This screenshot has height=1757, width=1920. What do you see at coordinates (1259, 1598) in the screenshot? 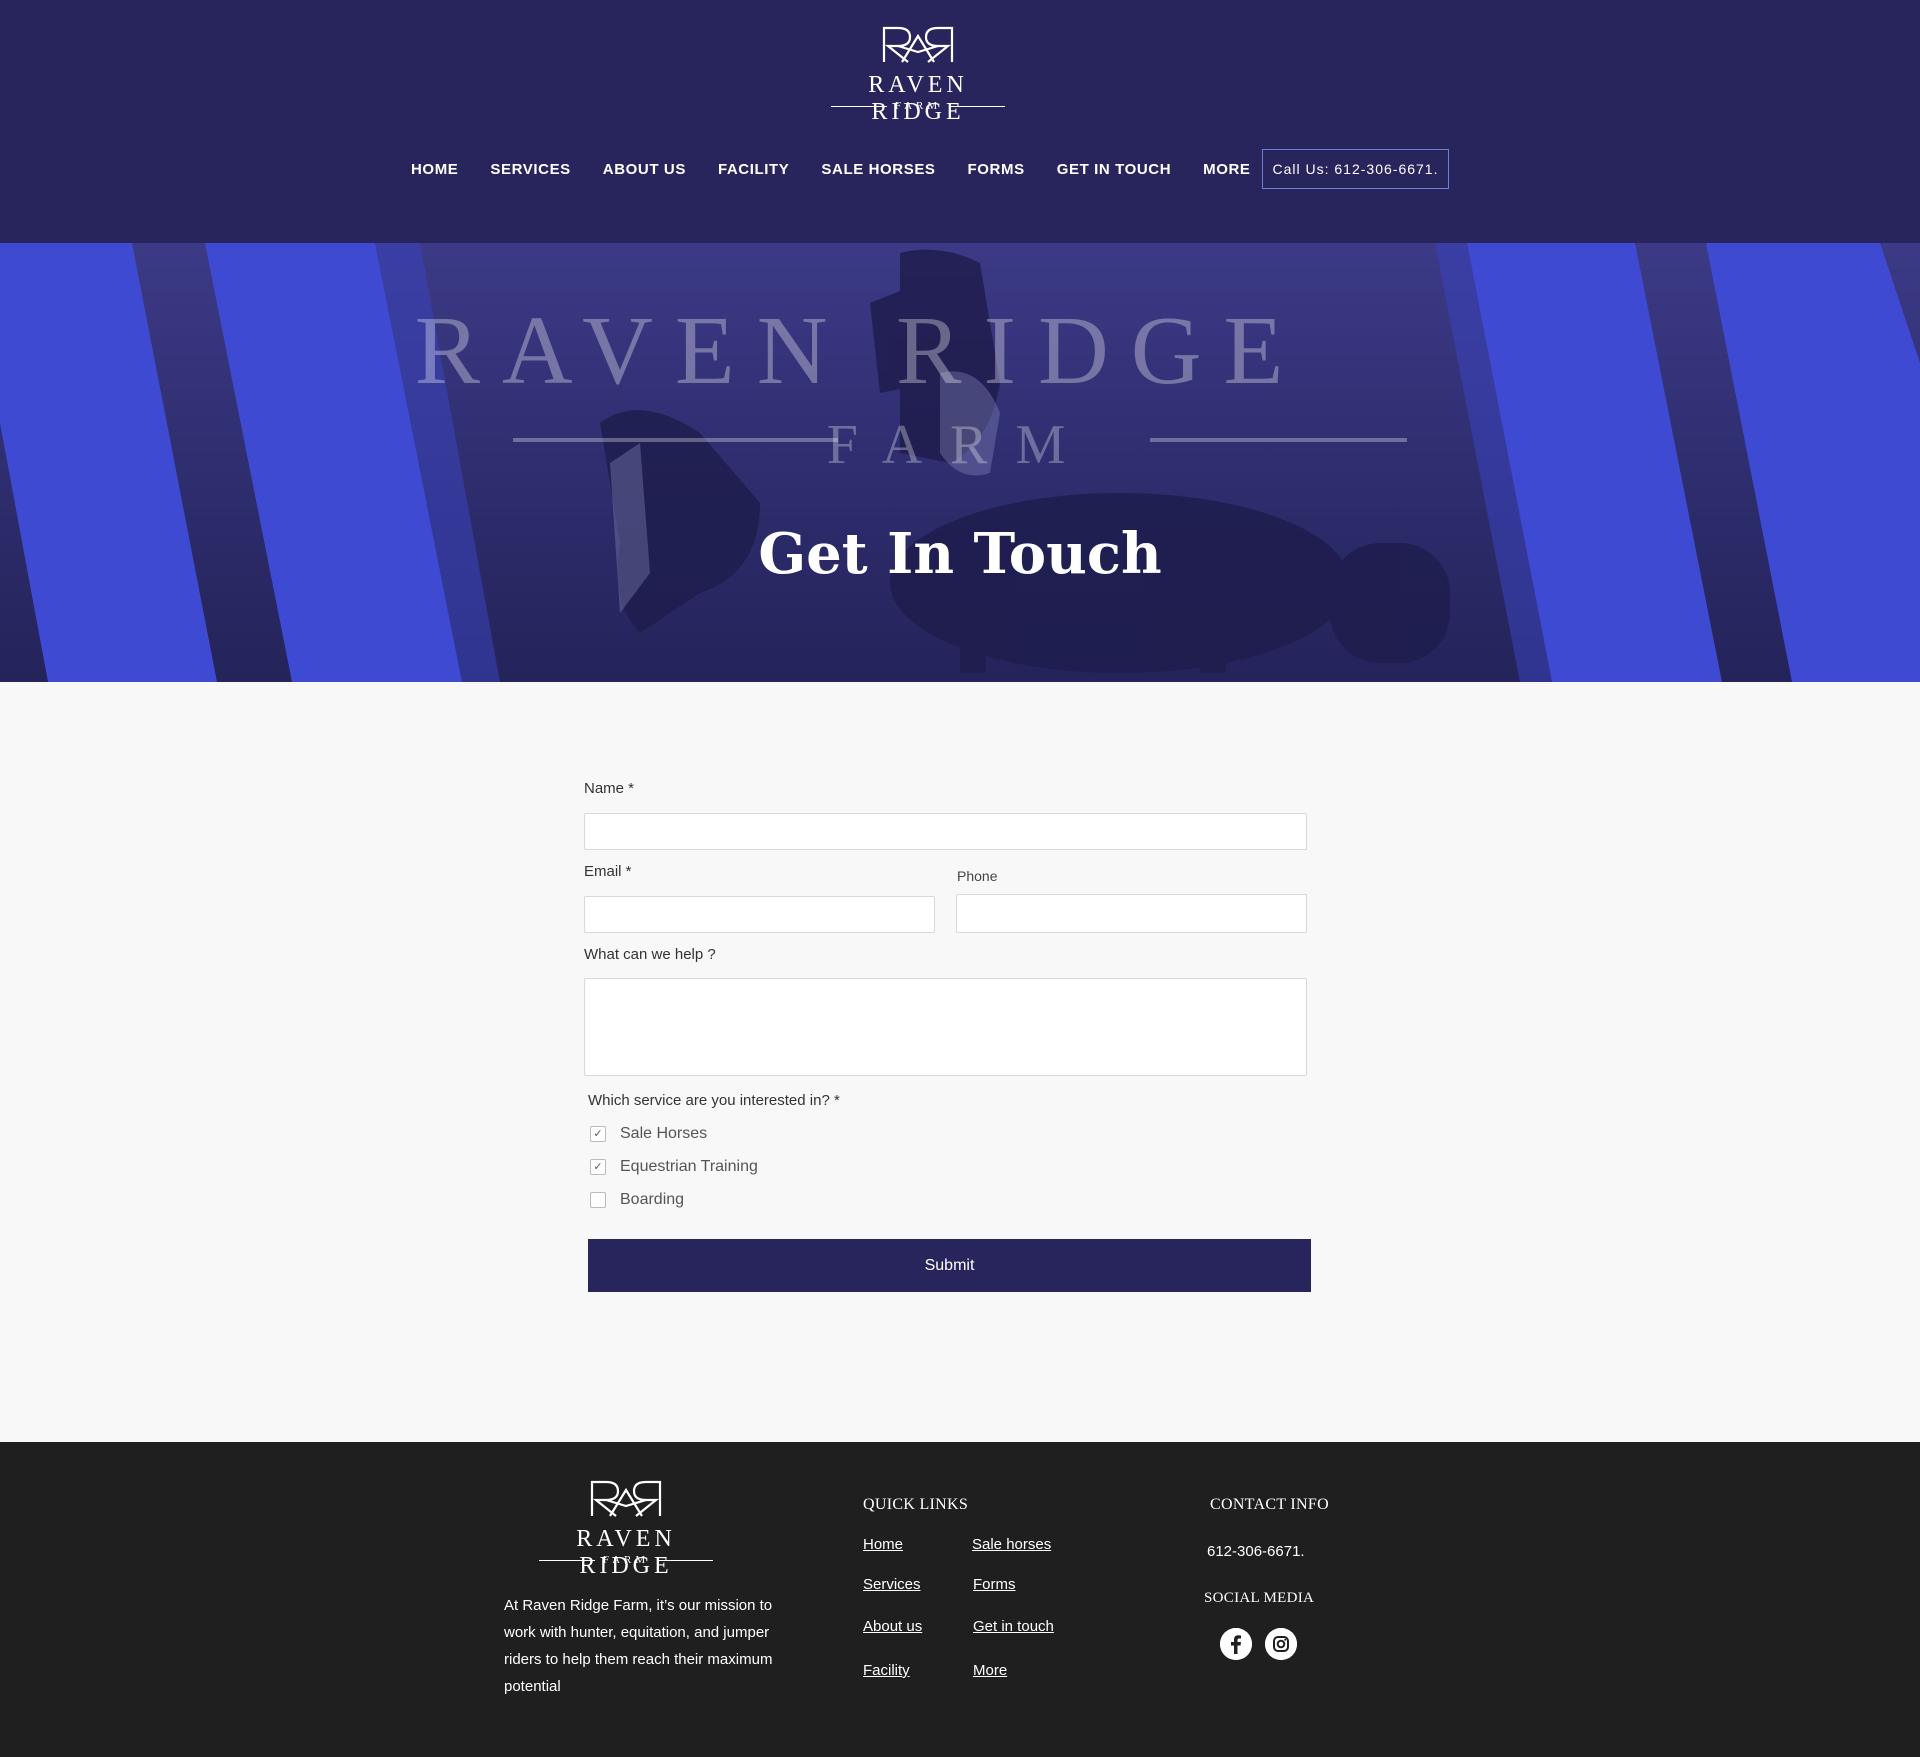
I see `social-media-heading: SOCIAL MEDIA` at bounding box center [1259, 1598].